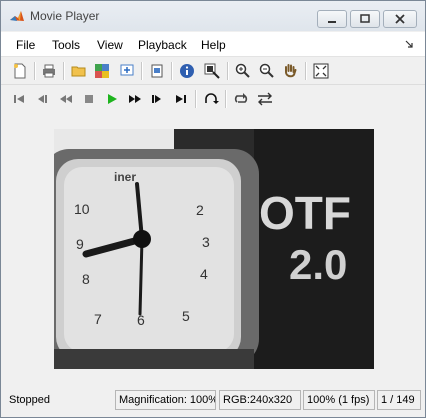 This screenshot has width=426, height=418. I want to click on svg-text: OTF, so click(305, 213).